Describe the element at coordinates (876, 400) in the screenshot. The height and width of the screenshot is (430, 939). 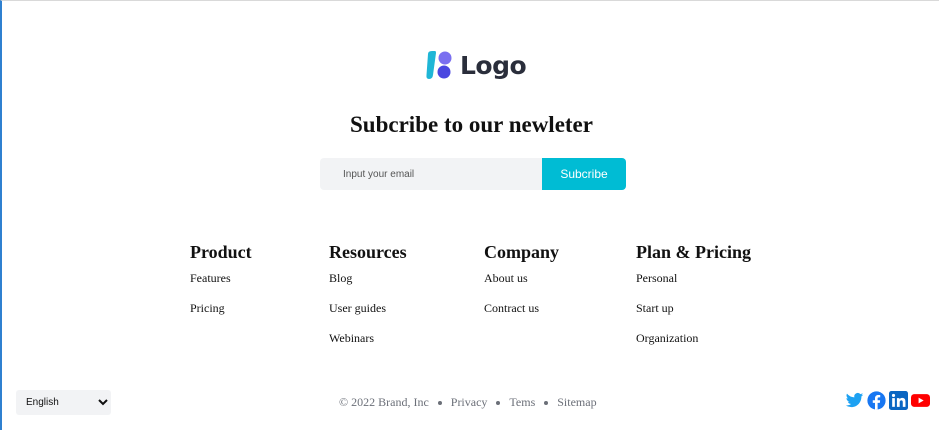
I see `facebook-icon` at that location.